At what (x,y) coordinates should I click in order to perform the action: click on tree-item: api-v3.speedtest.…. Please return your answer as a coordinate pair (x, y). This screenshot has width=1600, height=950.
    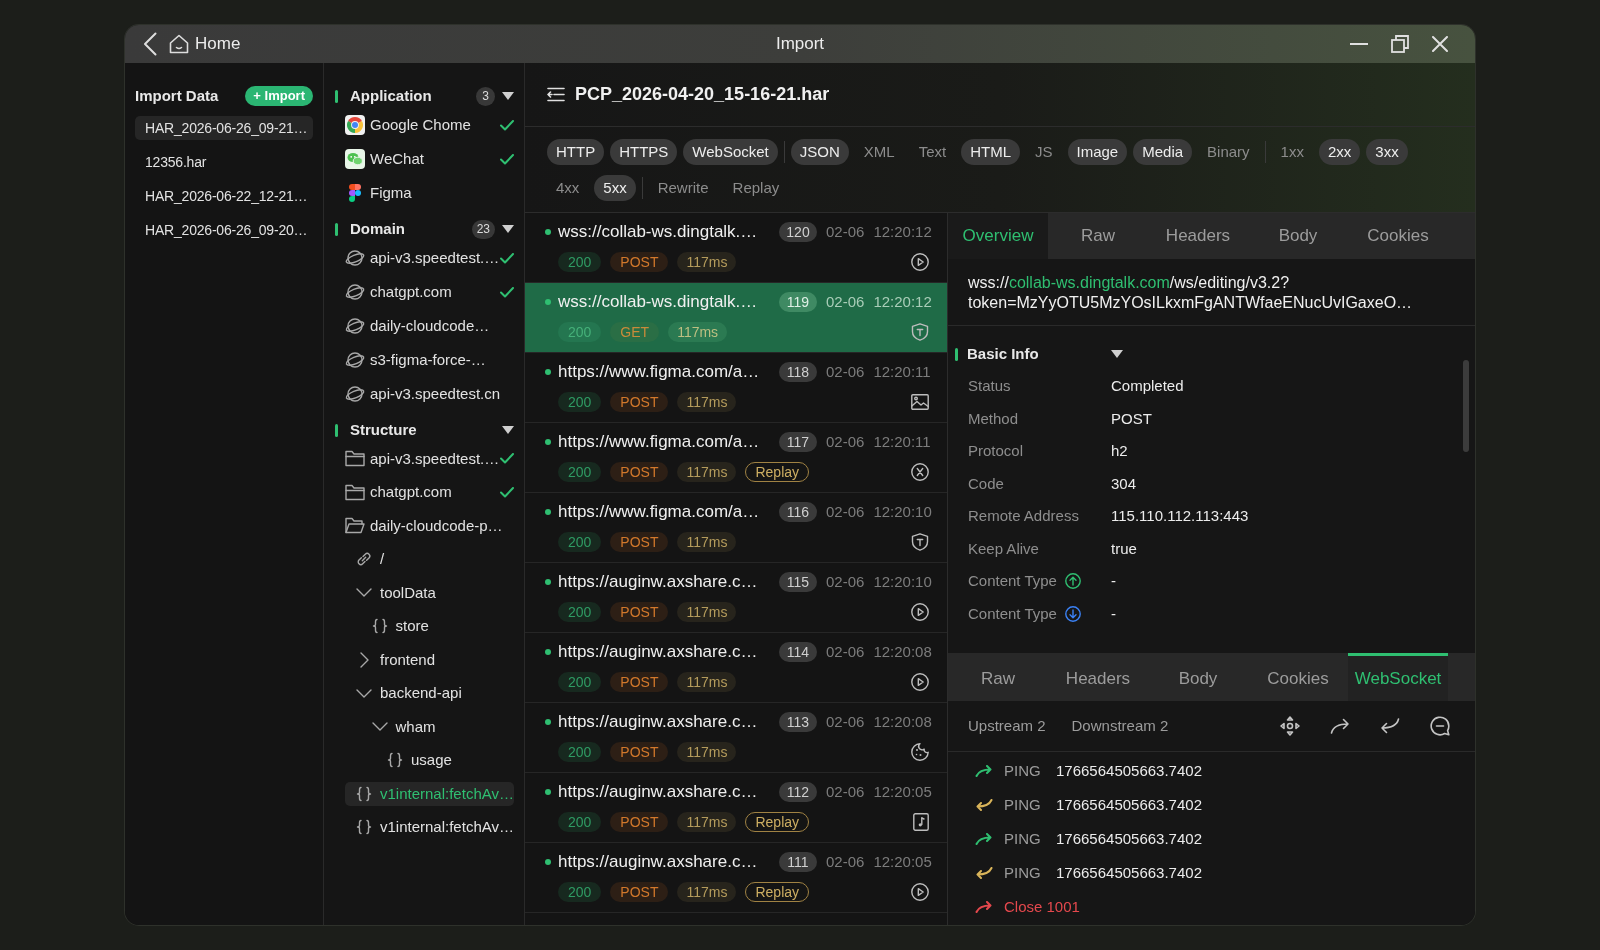
    Looking at the image, I should click on (422, 458).